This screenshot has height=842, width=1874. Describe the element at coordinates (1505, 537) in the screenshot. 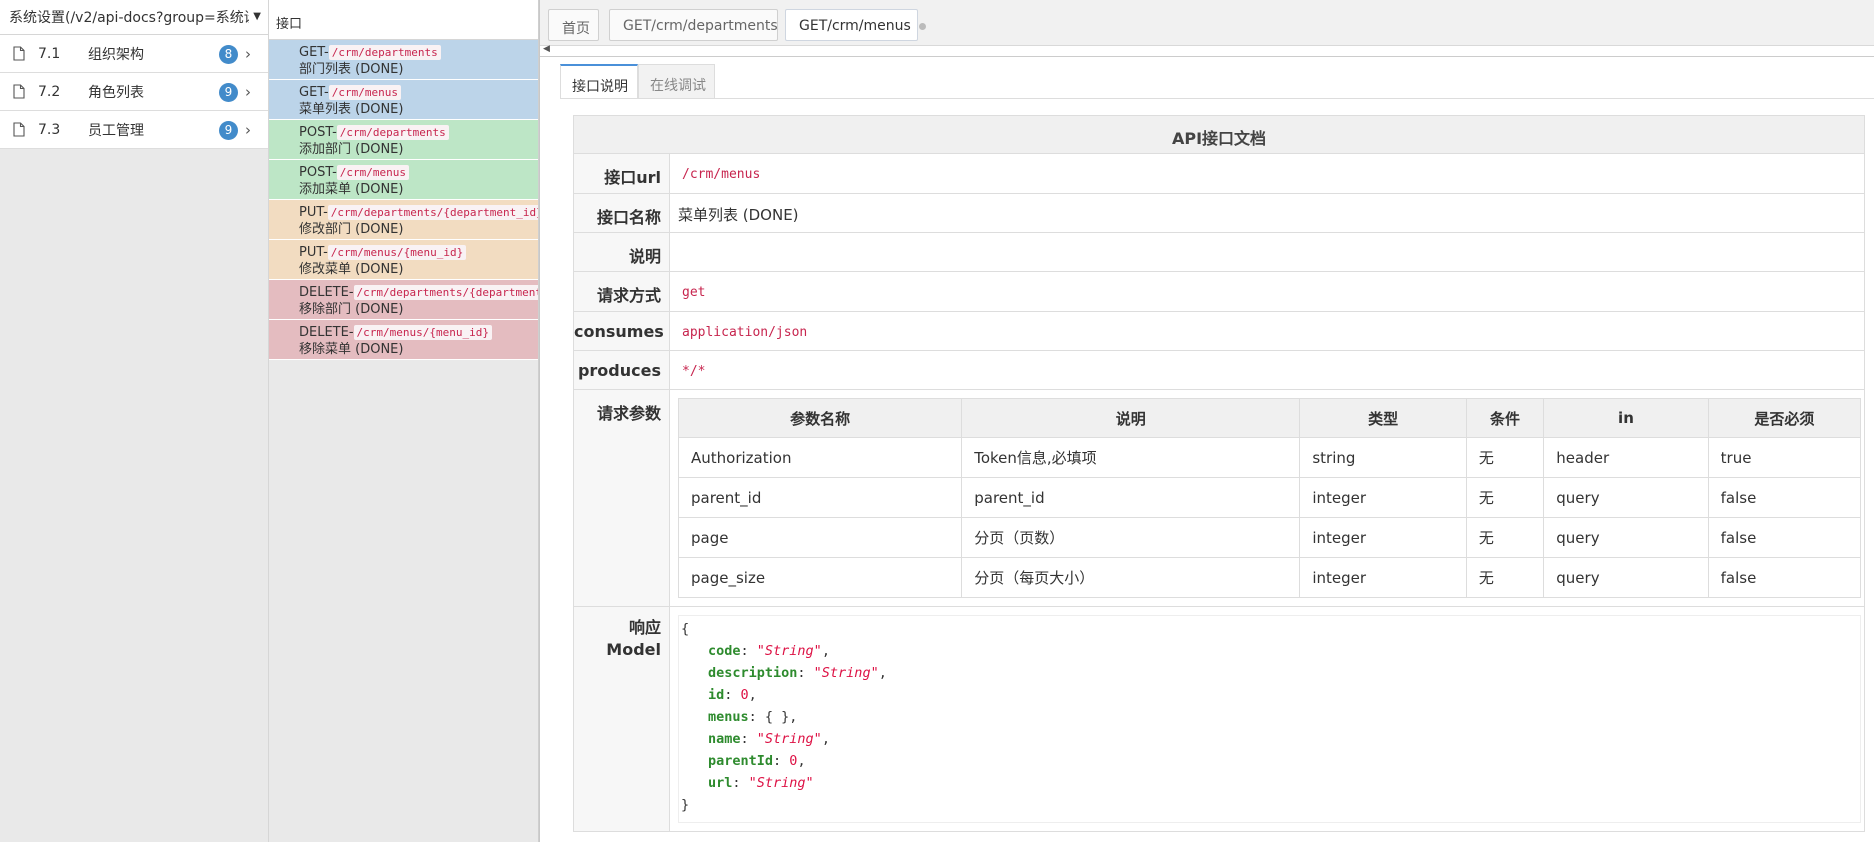

I see `table-cell: 无` at that location.